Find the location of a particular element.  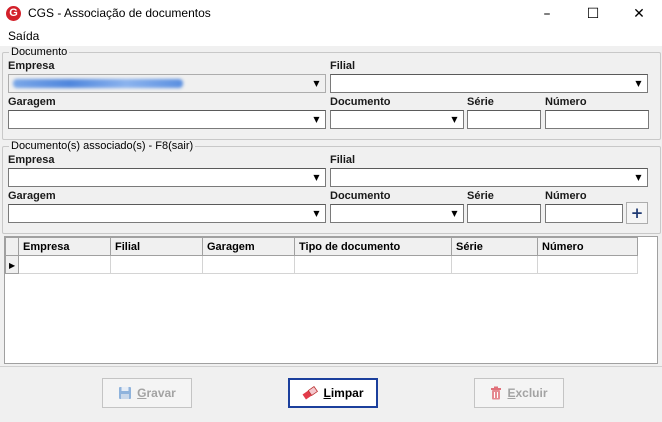

col-serie: Série is located at coordinates (494, 246).